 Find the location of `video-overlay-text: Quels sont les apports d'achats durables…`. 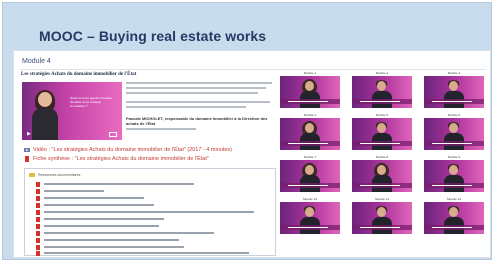

video-overlay-text: Quels sont les apports d'achats durables… is located at coordinates (91, 102).